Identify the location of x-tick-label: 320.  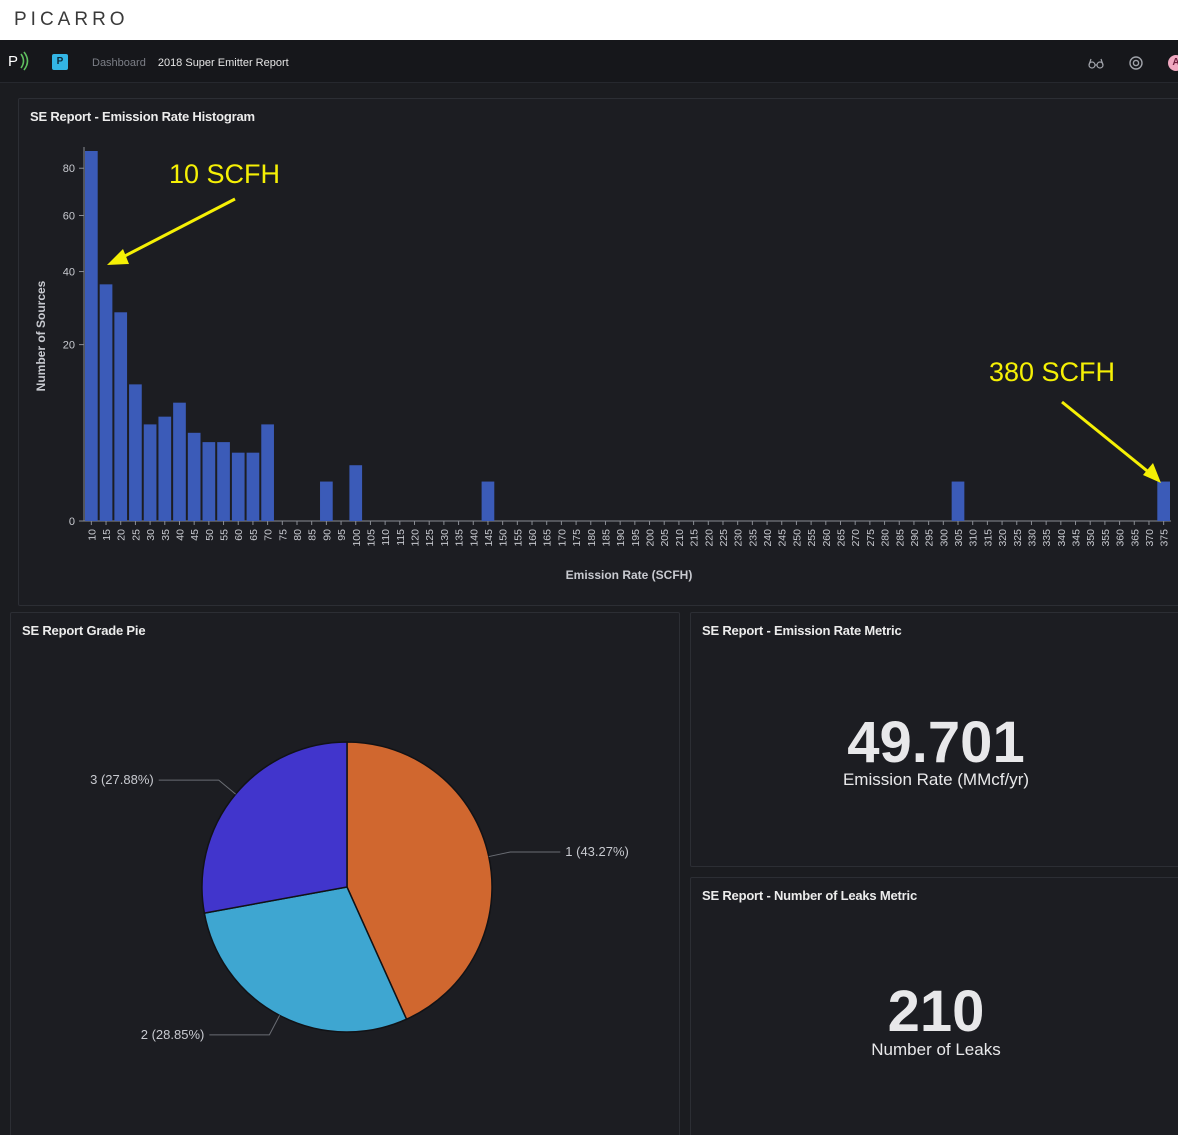
(1003, 538).